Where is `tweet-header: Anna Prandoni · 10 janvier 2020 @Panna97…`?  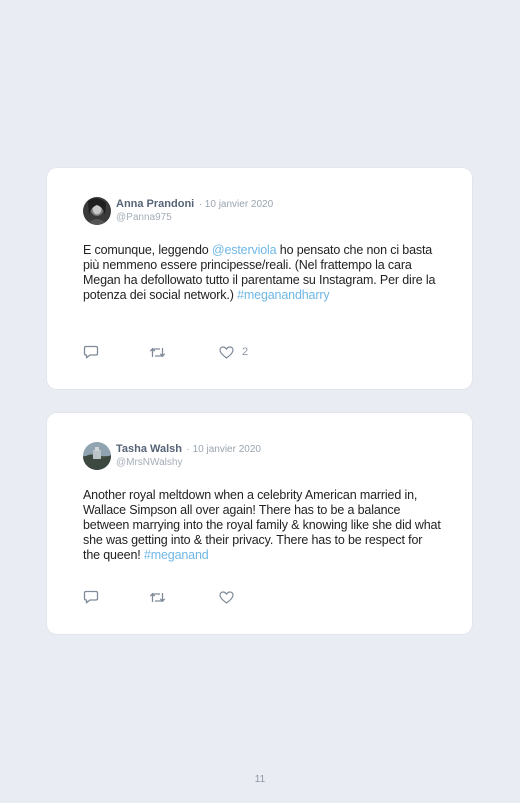 tweet-header: Anna Prandoni · 10 janvier 2020 @Panna97… is located at coordinates (194, 210).